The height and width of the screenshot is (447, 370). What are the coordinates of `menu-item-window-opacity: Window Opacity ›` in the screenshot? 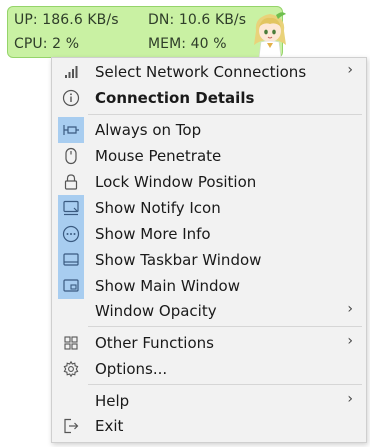 It's located at (209, 311).